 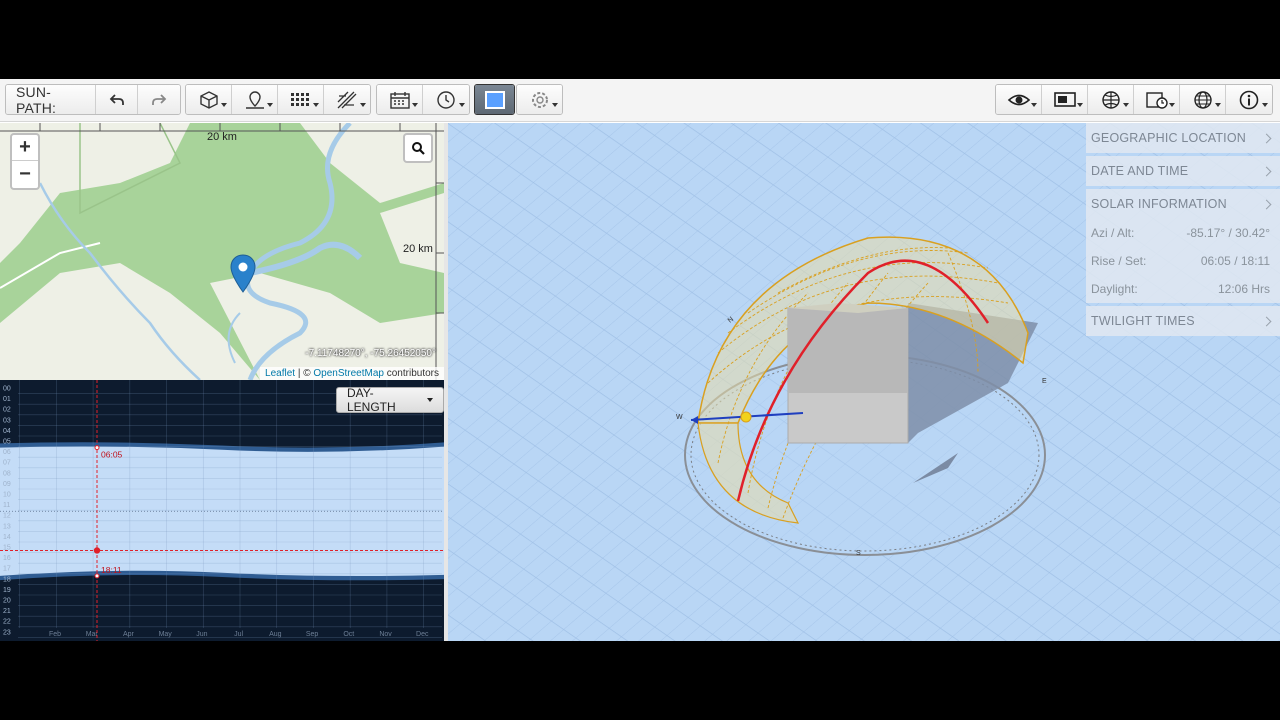 What do you see at coordinates (112, 455) in the screenshot?
I see `sunrise-label: 06:05` at bounding box center [112, 455].